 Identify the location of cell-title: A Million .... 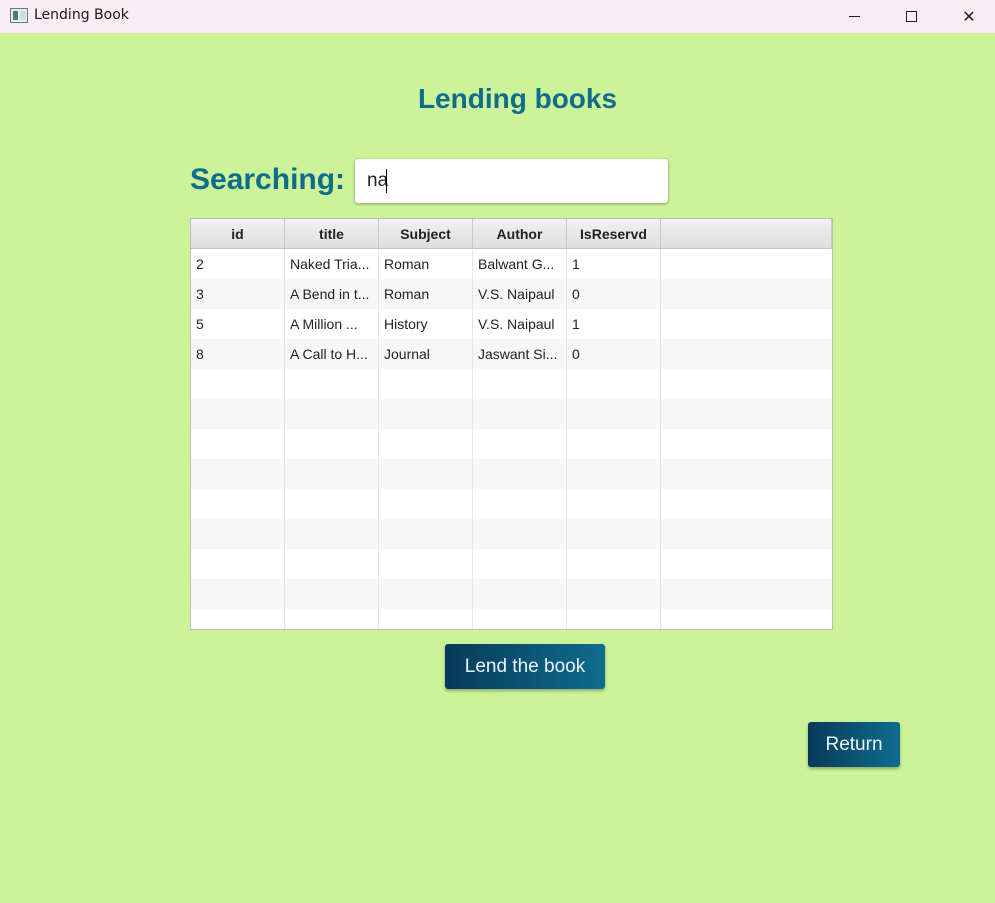
(324, 324).